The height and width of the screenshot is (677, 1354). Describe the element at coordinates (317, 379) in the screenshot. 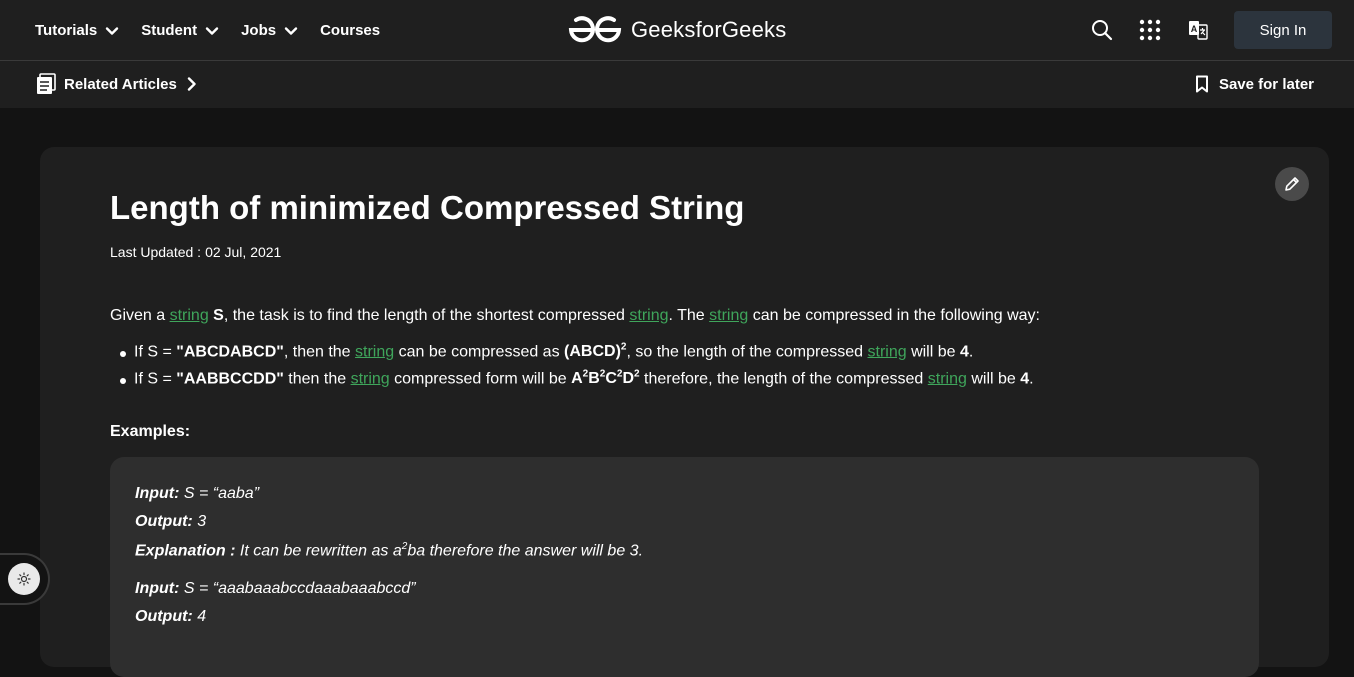

I see `bullet-text: then the` at that location.